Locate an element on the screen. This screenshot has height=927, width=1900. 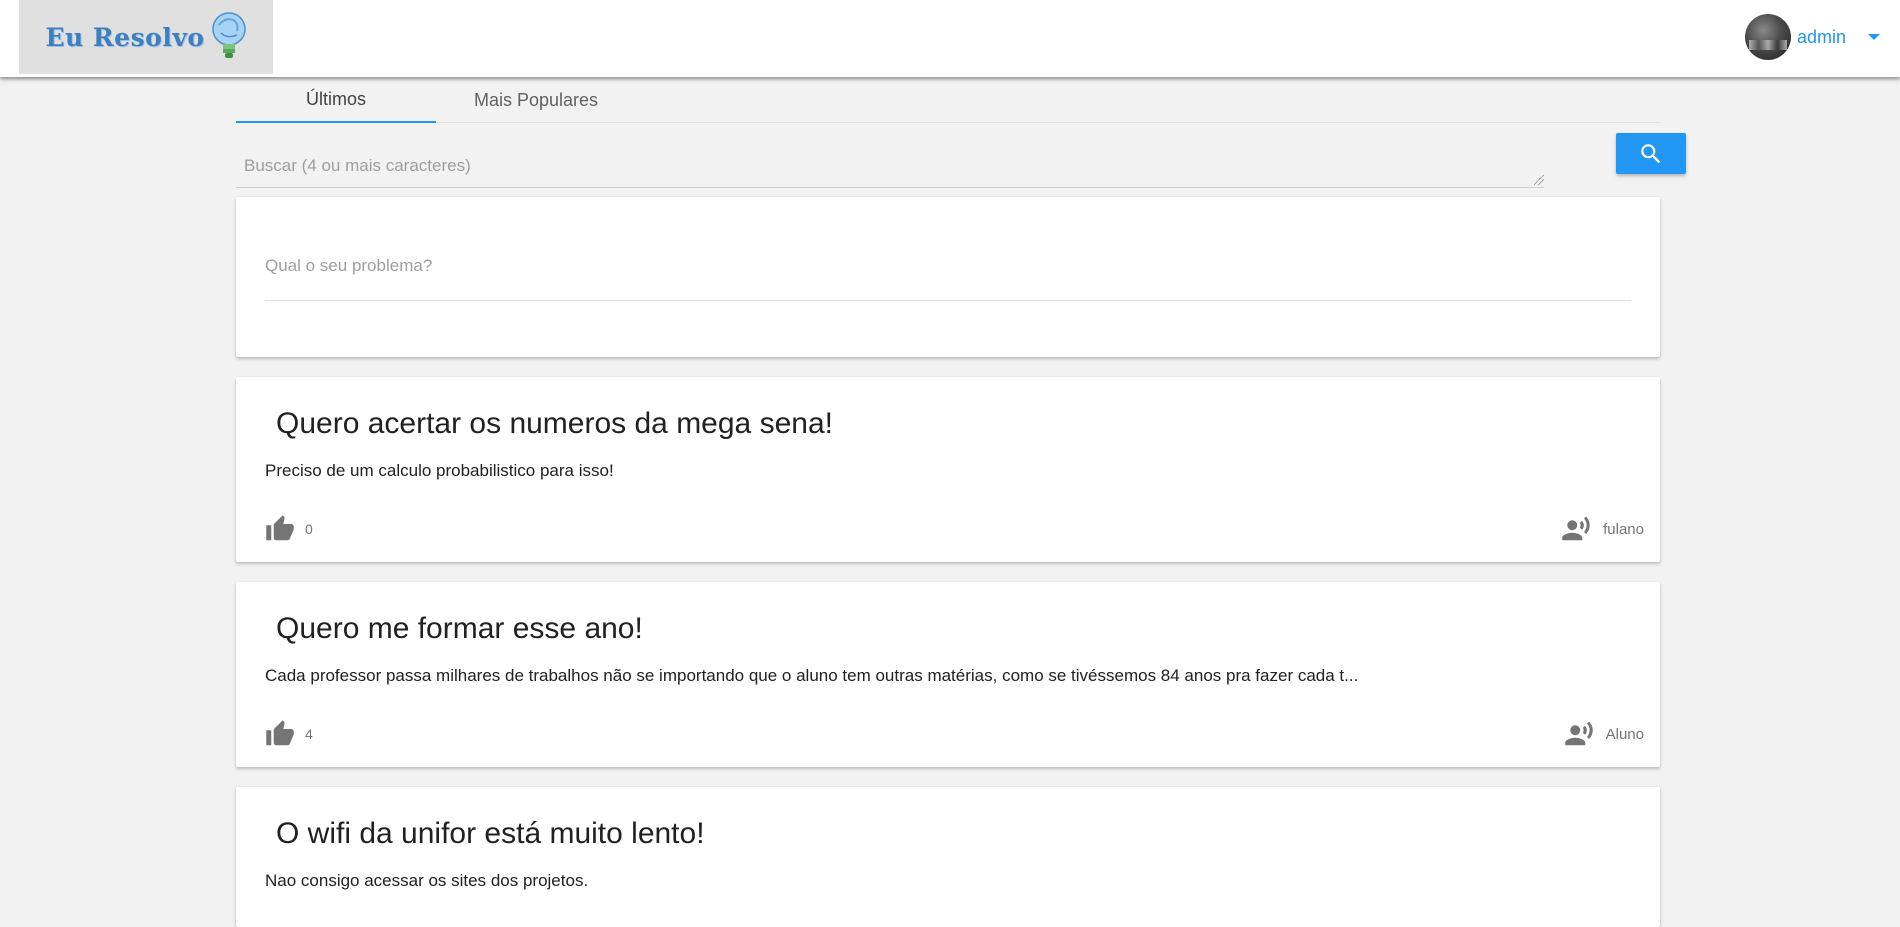
top-app-bar: Eu Resolvo admin is located at coordinates (950, 38).